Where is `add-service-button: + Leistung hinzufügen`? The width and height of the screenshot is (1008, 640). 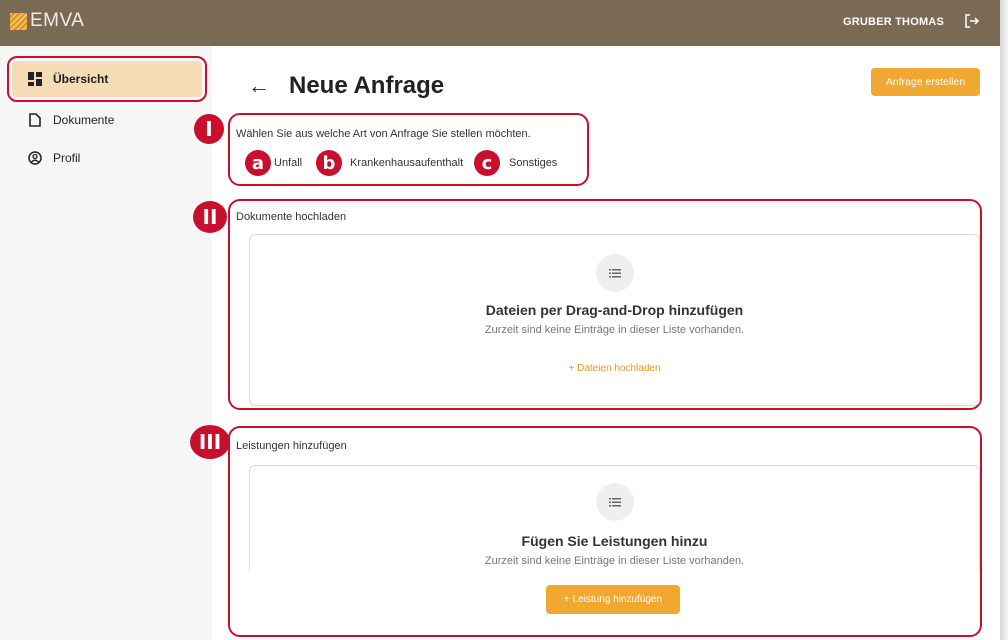
add-service-button: + Leistung hinzufügen is located at coordinates (613, 599).